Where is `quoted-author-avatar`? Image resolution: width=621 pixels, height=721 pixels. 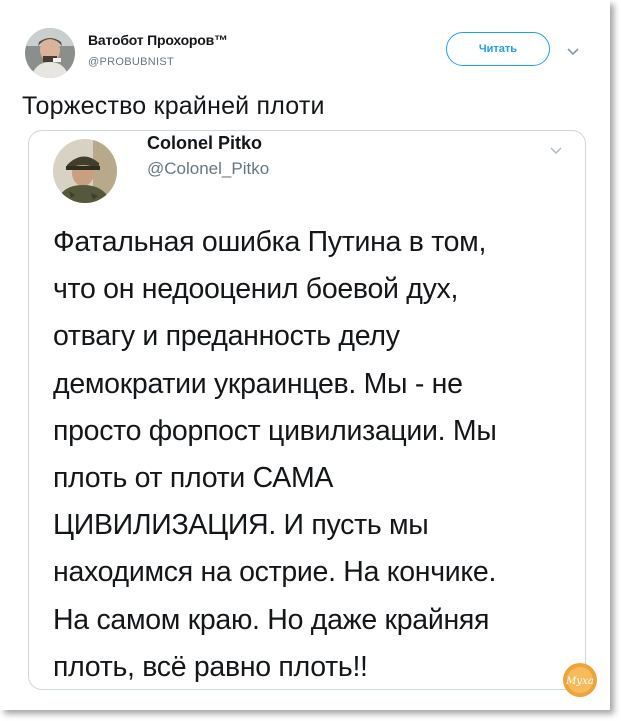
quoted-author-avatar is located at coordinates (85, 171).